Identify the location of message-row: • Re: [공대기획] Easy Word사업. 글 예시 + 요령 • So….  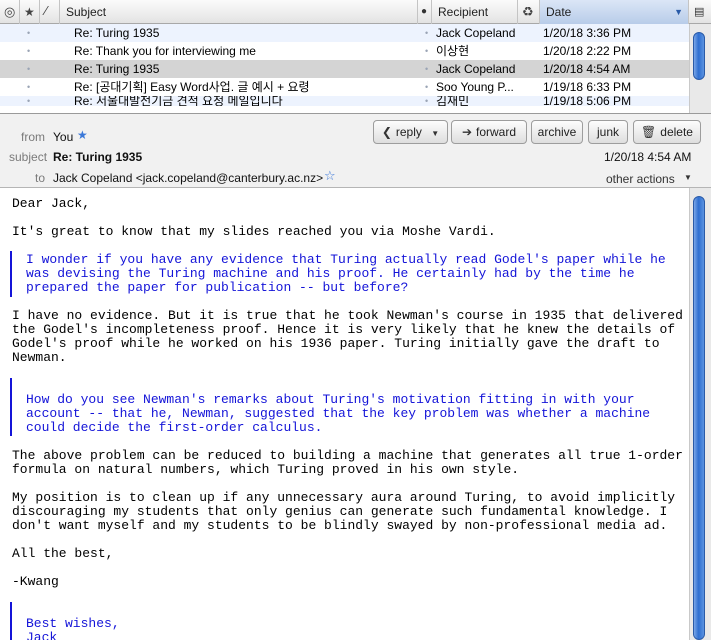
(344, 87).